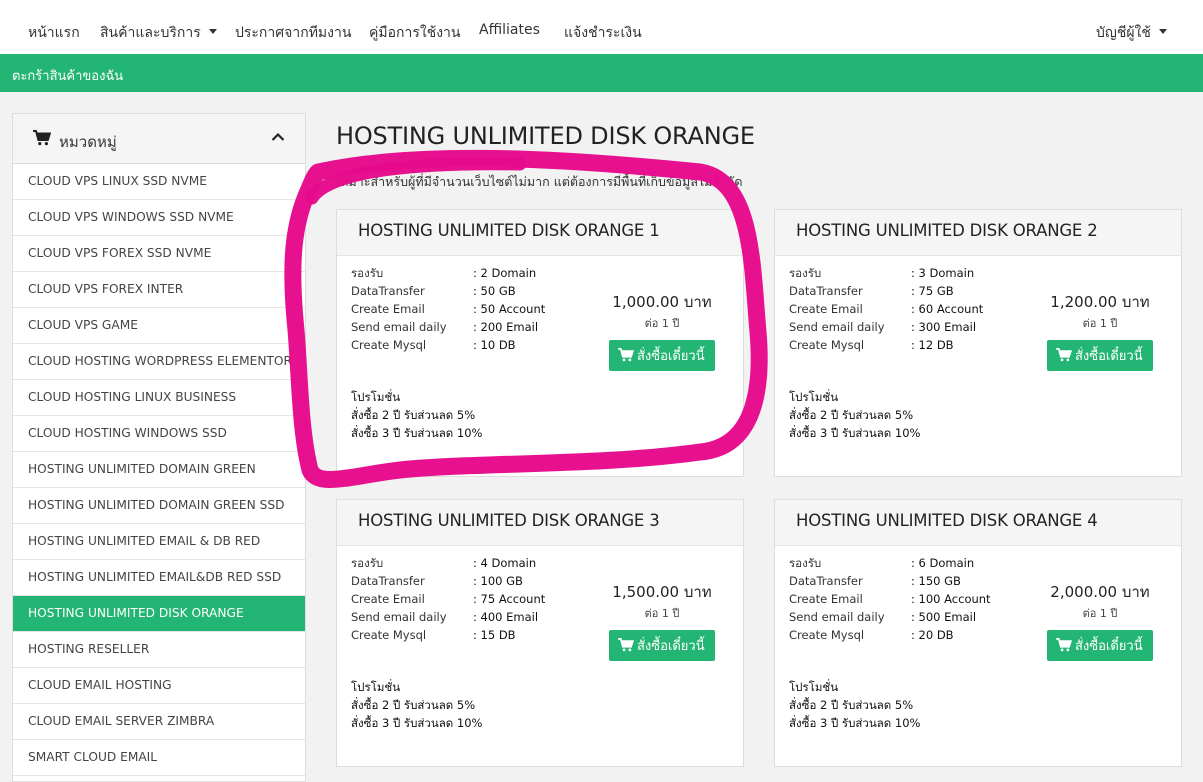 Image resolution: width=1203 pixels, height=782 pixels. Describe the element at coordinates (932, 635) in the screenshot. I see `spec-value: : 20 DB` at that location.